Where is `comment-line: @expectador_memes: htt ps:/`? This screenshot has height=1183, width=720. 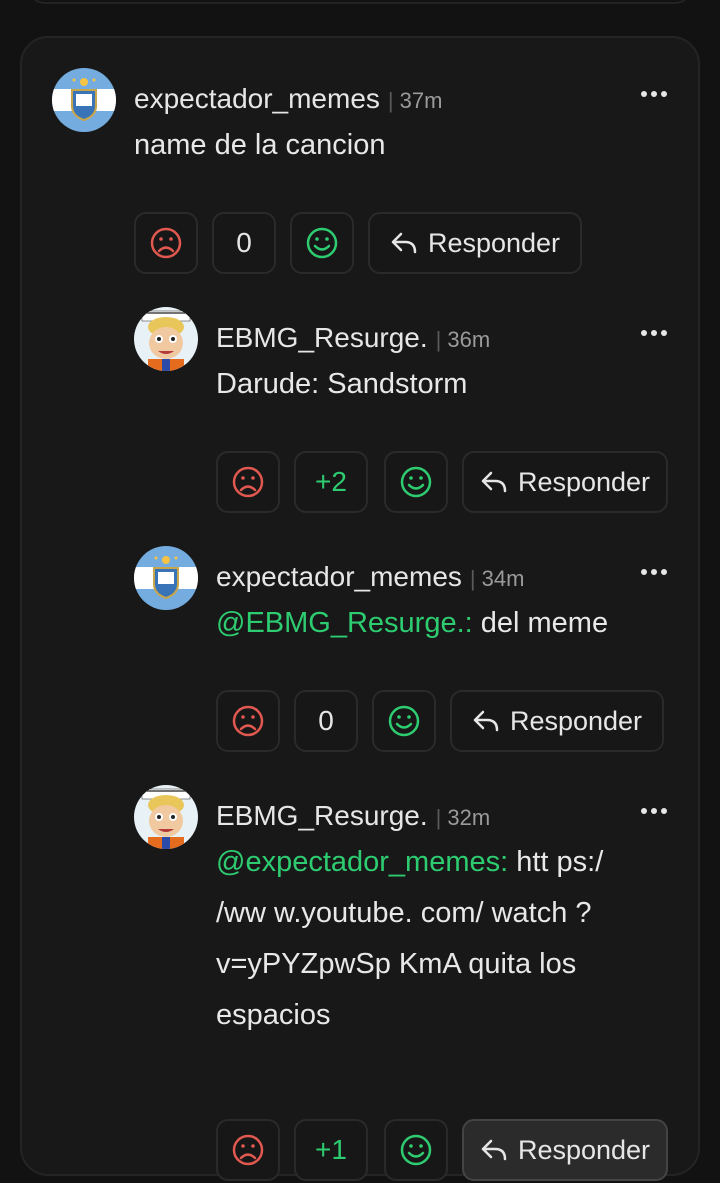 comment-line: @expectador_memes: htt ps:/ is located at coordinates (409, 862).